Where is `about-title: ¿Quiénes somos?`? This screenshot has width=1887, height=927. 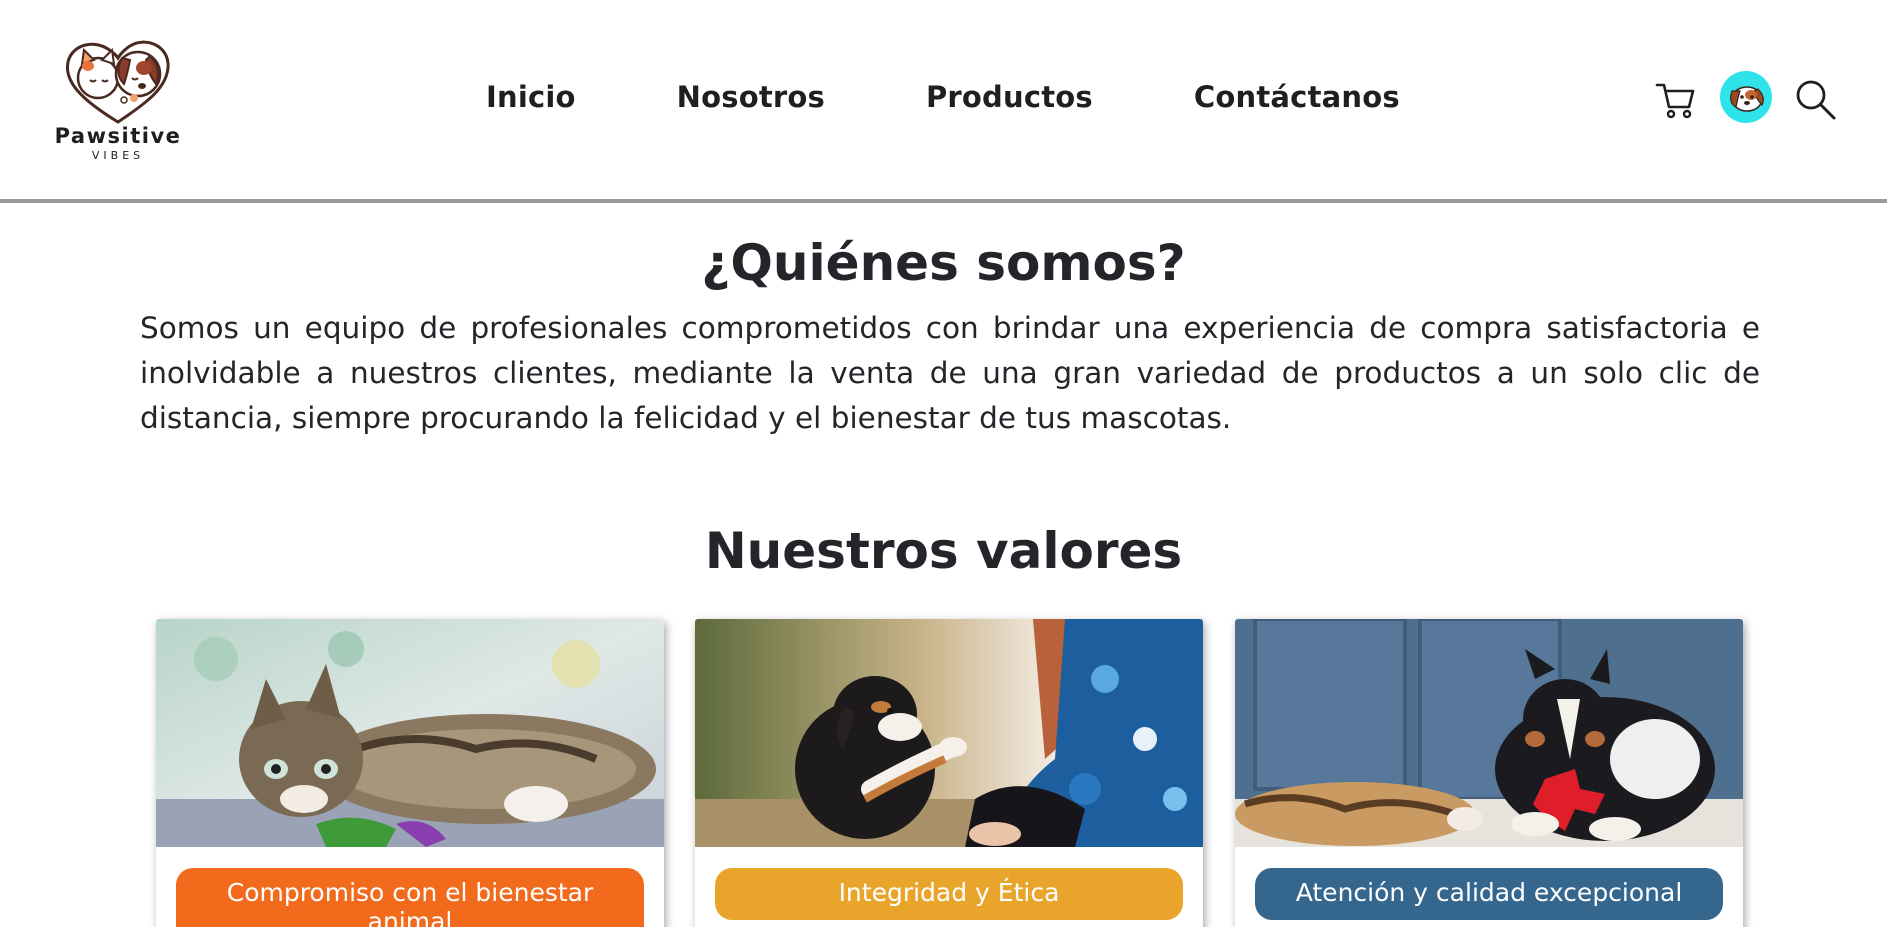
about-title: ¿Quiénes somos? is located at coordinates (943, 263).